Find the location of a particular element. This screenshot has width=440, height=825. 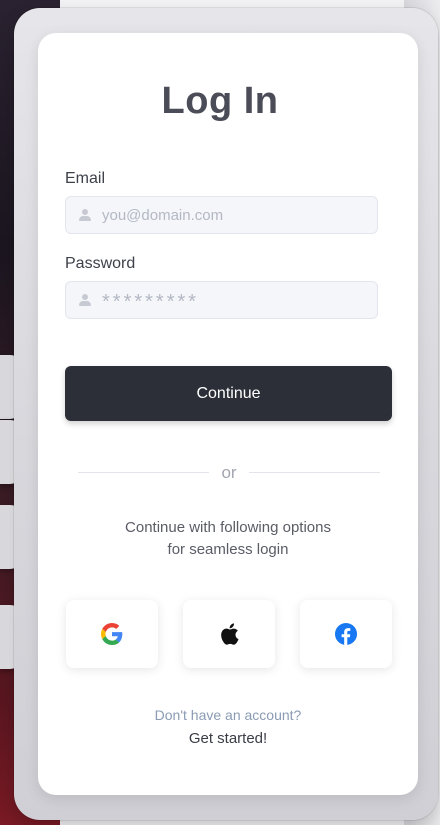

page-title: Log In is located at coordinates (220, 101).